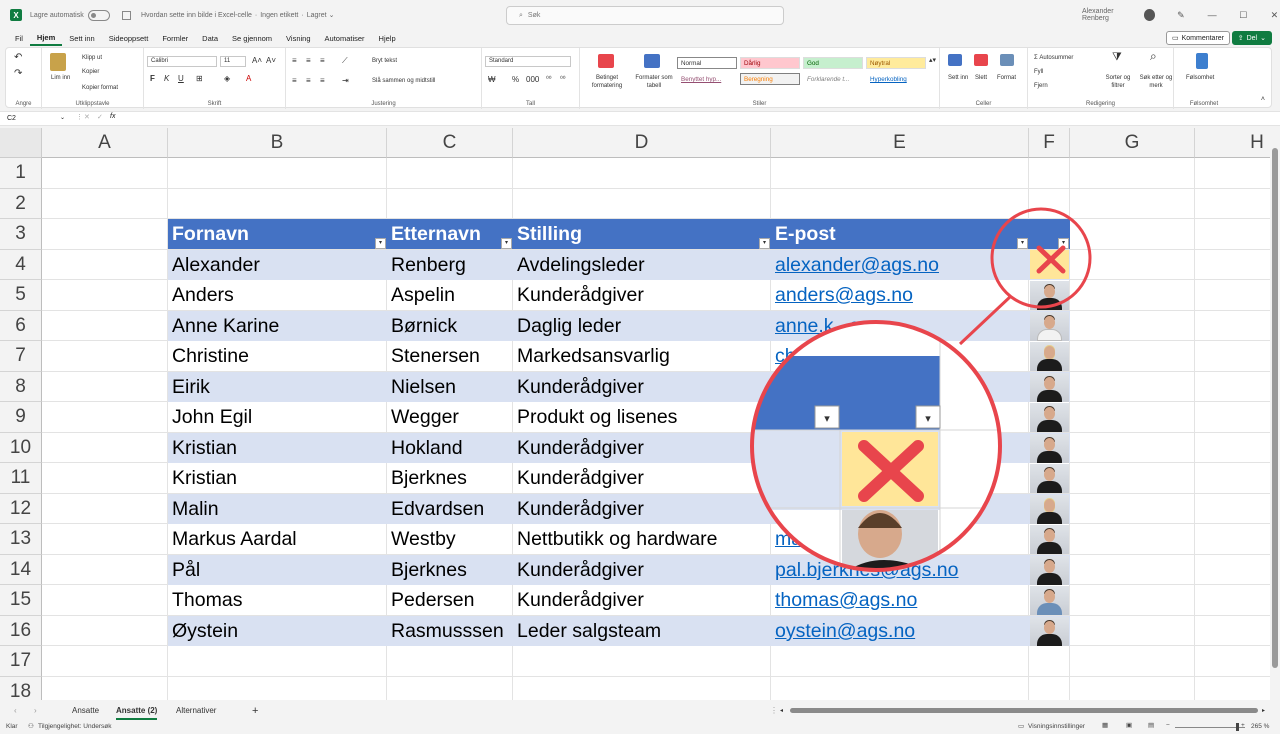 The image size is (1280, 734). Describe the element at coordinates (387, 38) in the screenshot. I see `tab-help: Hjelp` at that location.